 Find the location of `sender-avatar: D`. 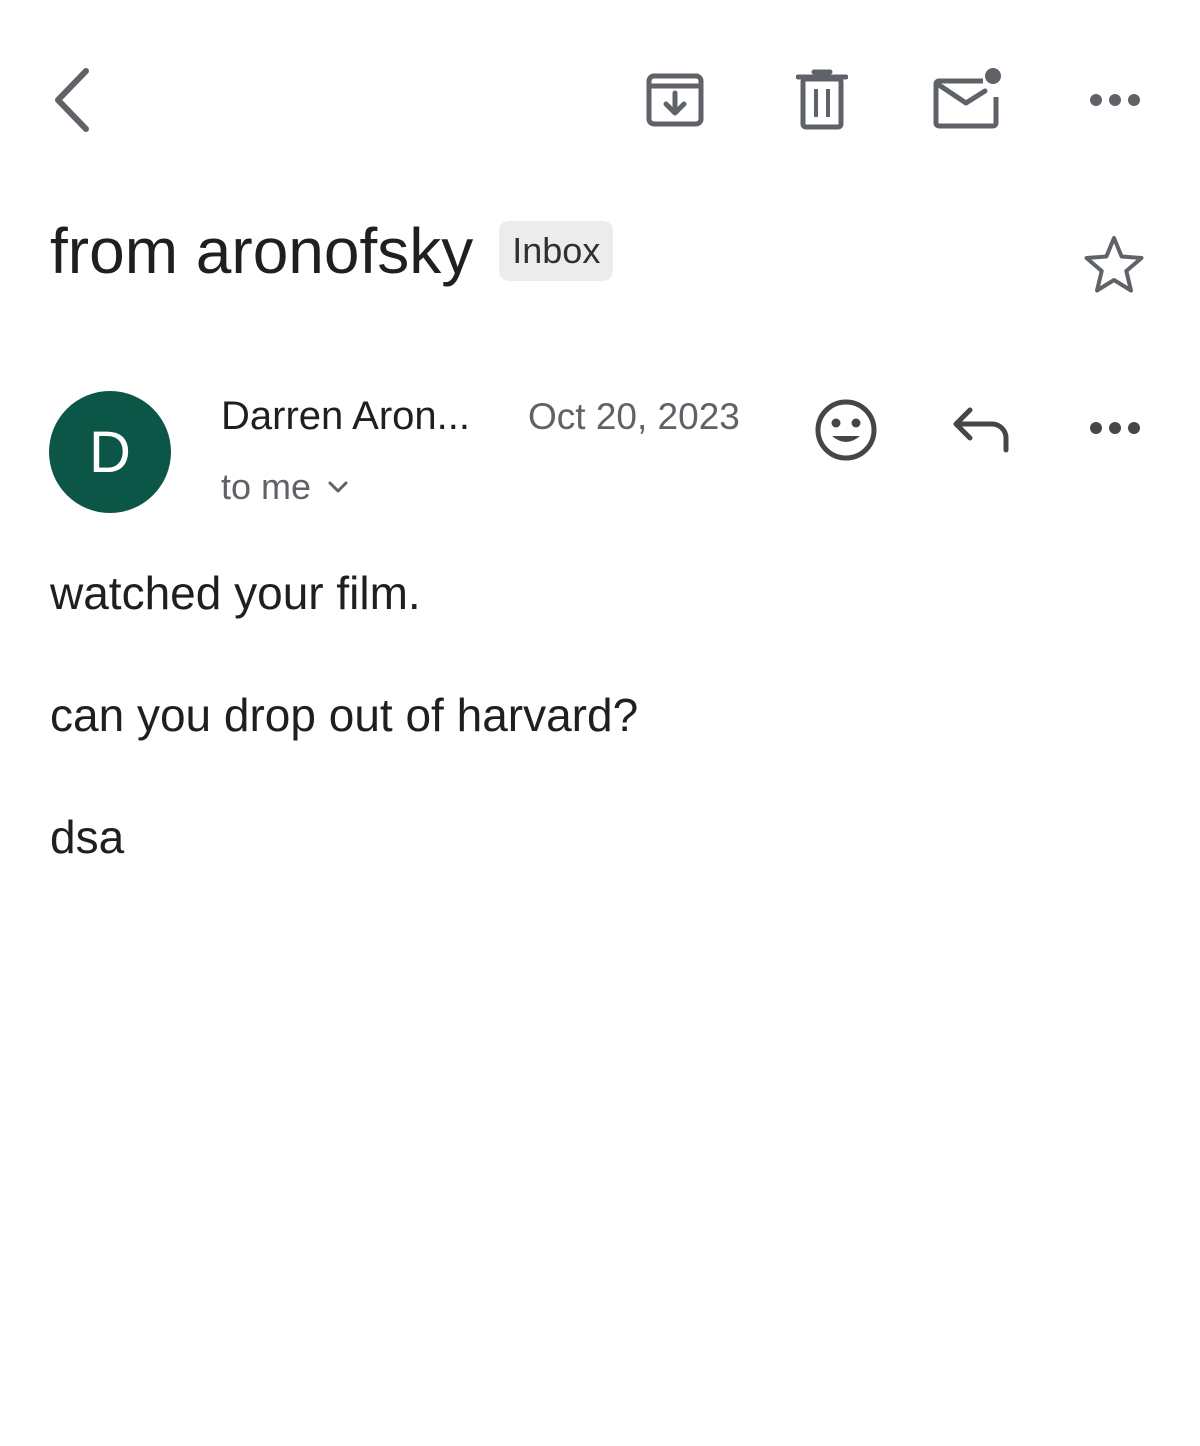

sender-avatar: D is located at coordinates (110, 452).